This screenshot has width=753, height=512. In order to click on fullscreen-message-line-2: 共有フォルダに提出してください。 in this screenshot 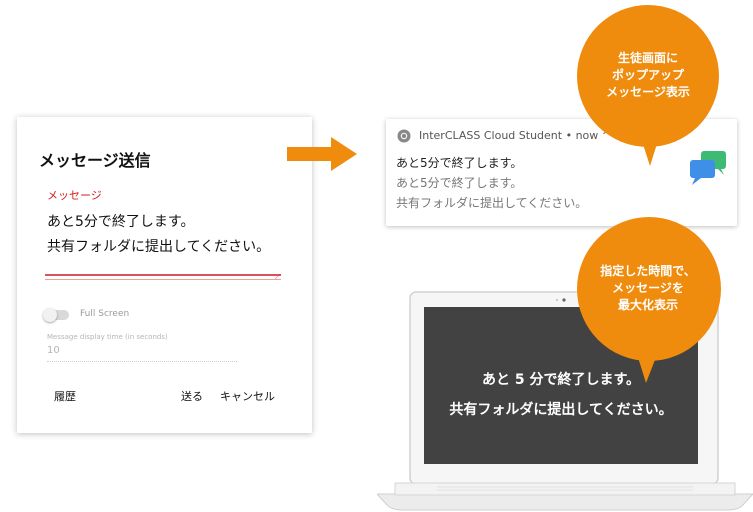, I will do `click(561, 410)`.